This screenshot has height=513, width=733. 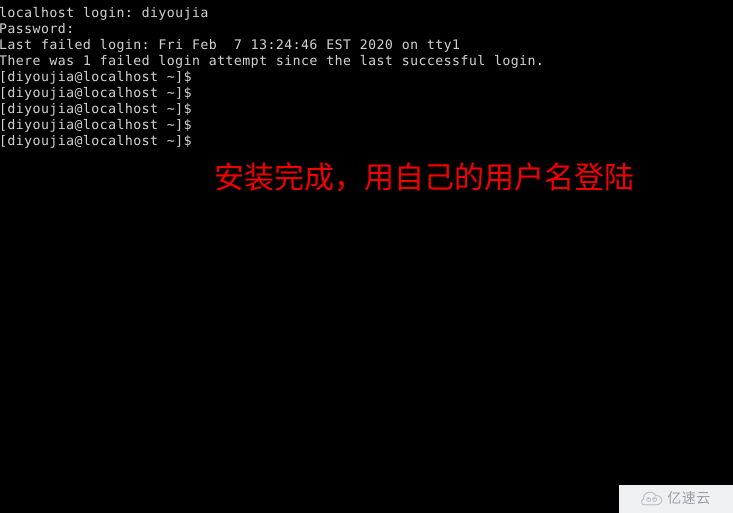 I want to click on annotation-text-overlay: 安装完成，用自己的用户名登陆, so click(x=424, y=178).